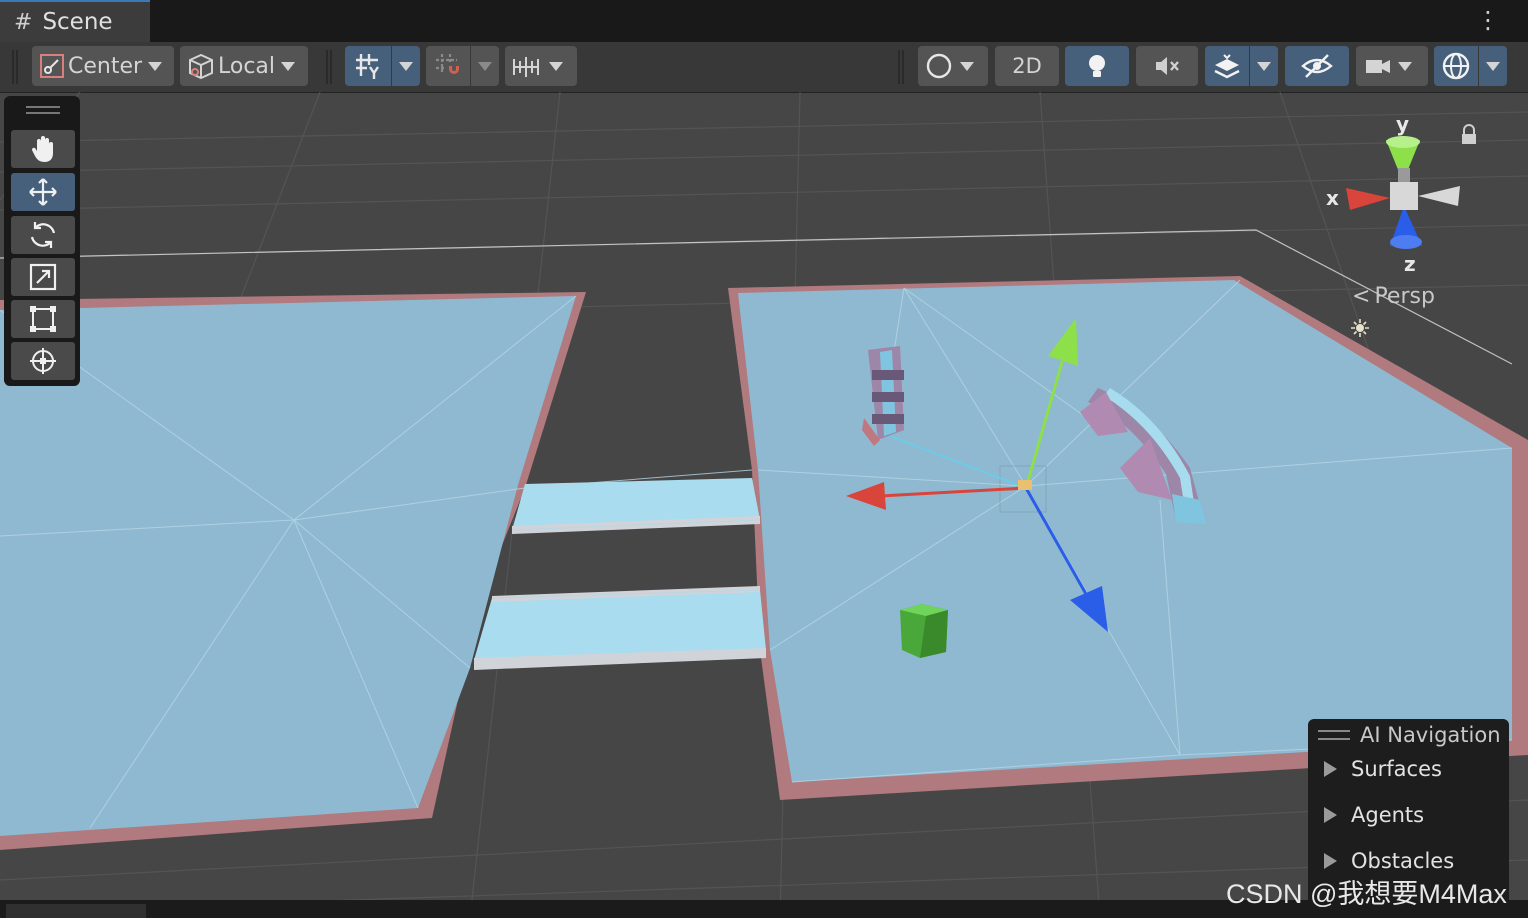  Describe the element at coordinates (541, 66) in the screenshot. I see `increment-snap-dropdown` at that location.